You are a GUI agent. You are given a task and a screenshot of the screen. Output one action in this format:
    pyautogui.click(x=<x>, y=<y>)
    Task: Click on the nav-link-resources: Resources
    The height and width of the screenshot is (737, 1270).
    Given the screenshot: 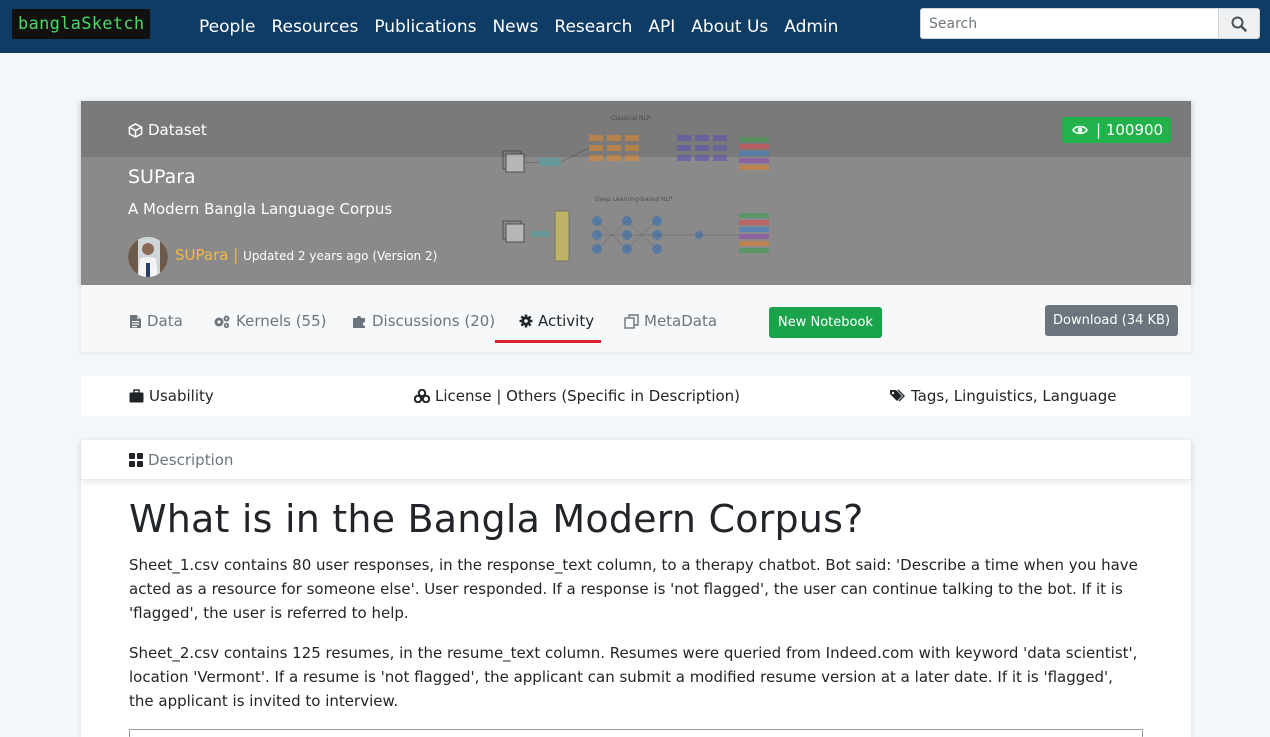 What is the action you would take?
    pyautogui.click(x=314, y=27)
    